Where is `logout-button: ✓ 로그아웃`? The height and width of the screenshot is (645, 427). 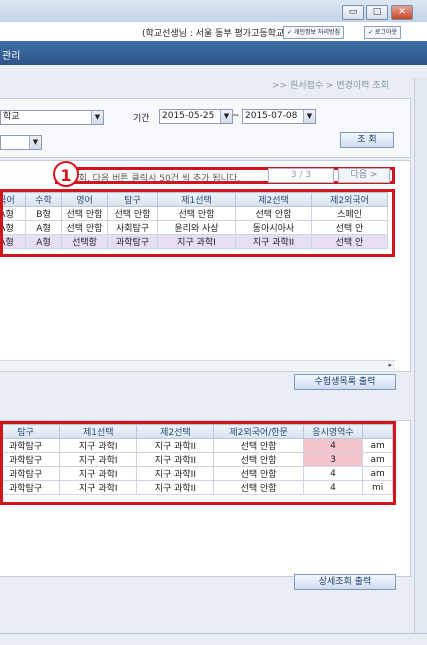
logout-button: ✓ 로그아웃 is located at coordinates (383, 32).